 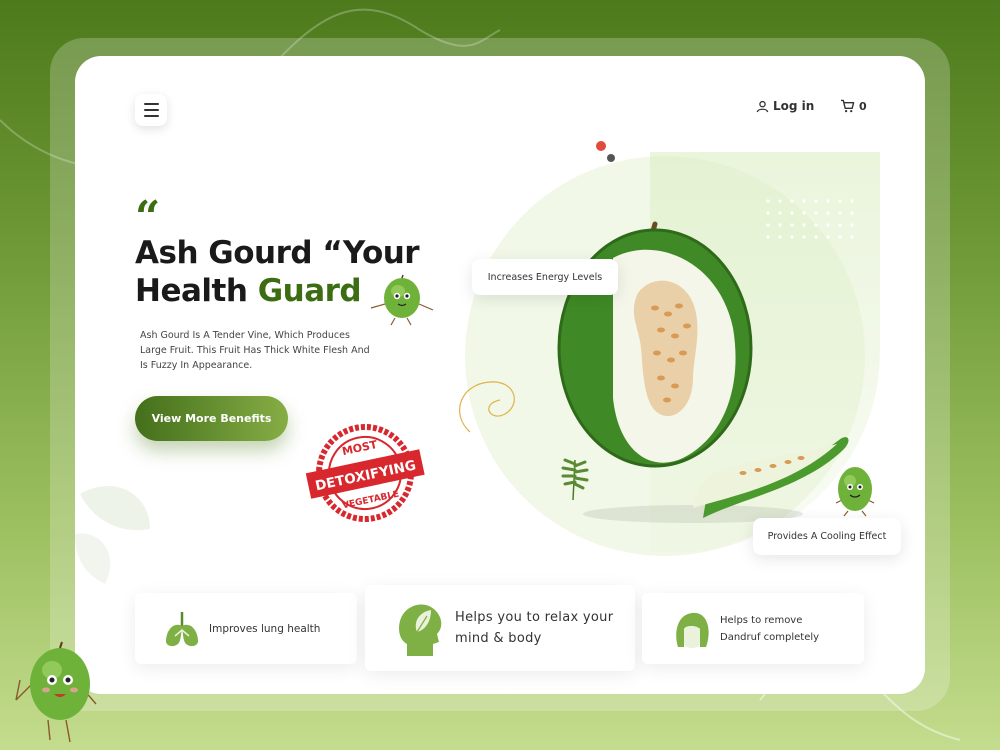 What do you see at coordinates (277, 253) in the screenshot?
I see `title-line-1: Ash Gourd “Your` at bounding box center [277, 253].